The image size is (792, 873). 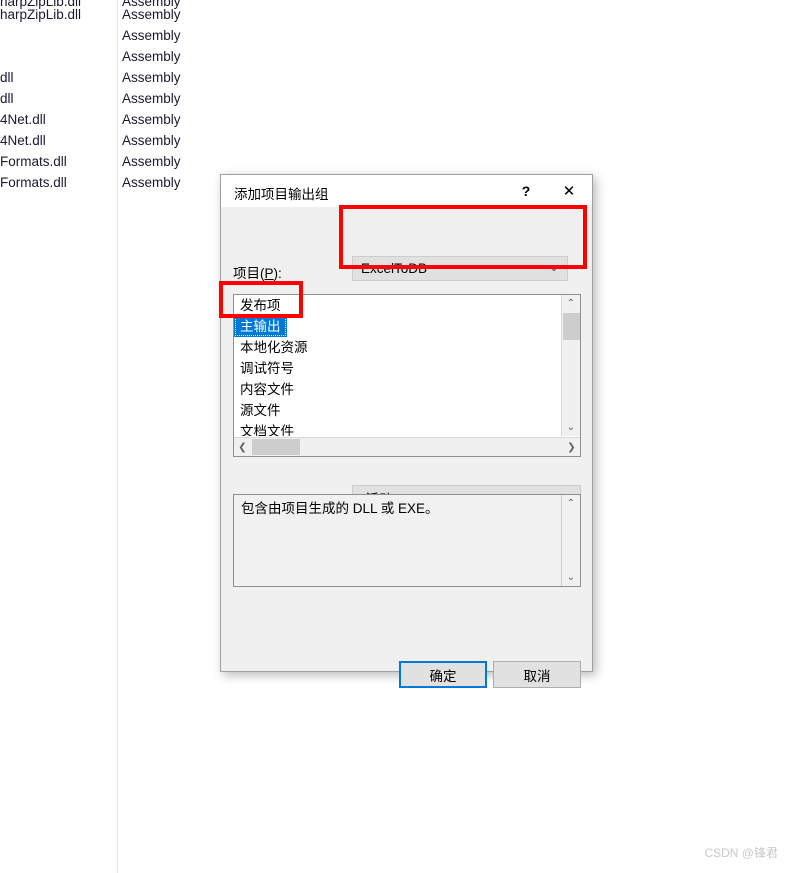 What do you see at coordinates (269, 273) in the screenshot?
I see `project-label-accel: P` at bounding box center [269, 273].